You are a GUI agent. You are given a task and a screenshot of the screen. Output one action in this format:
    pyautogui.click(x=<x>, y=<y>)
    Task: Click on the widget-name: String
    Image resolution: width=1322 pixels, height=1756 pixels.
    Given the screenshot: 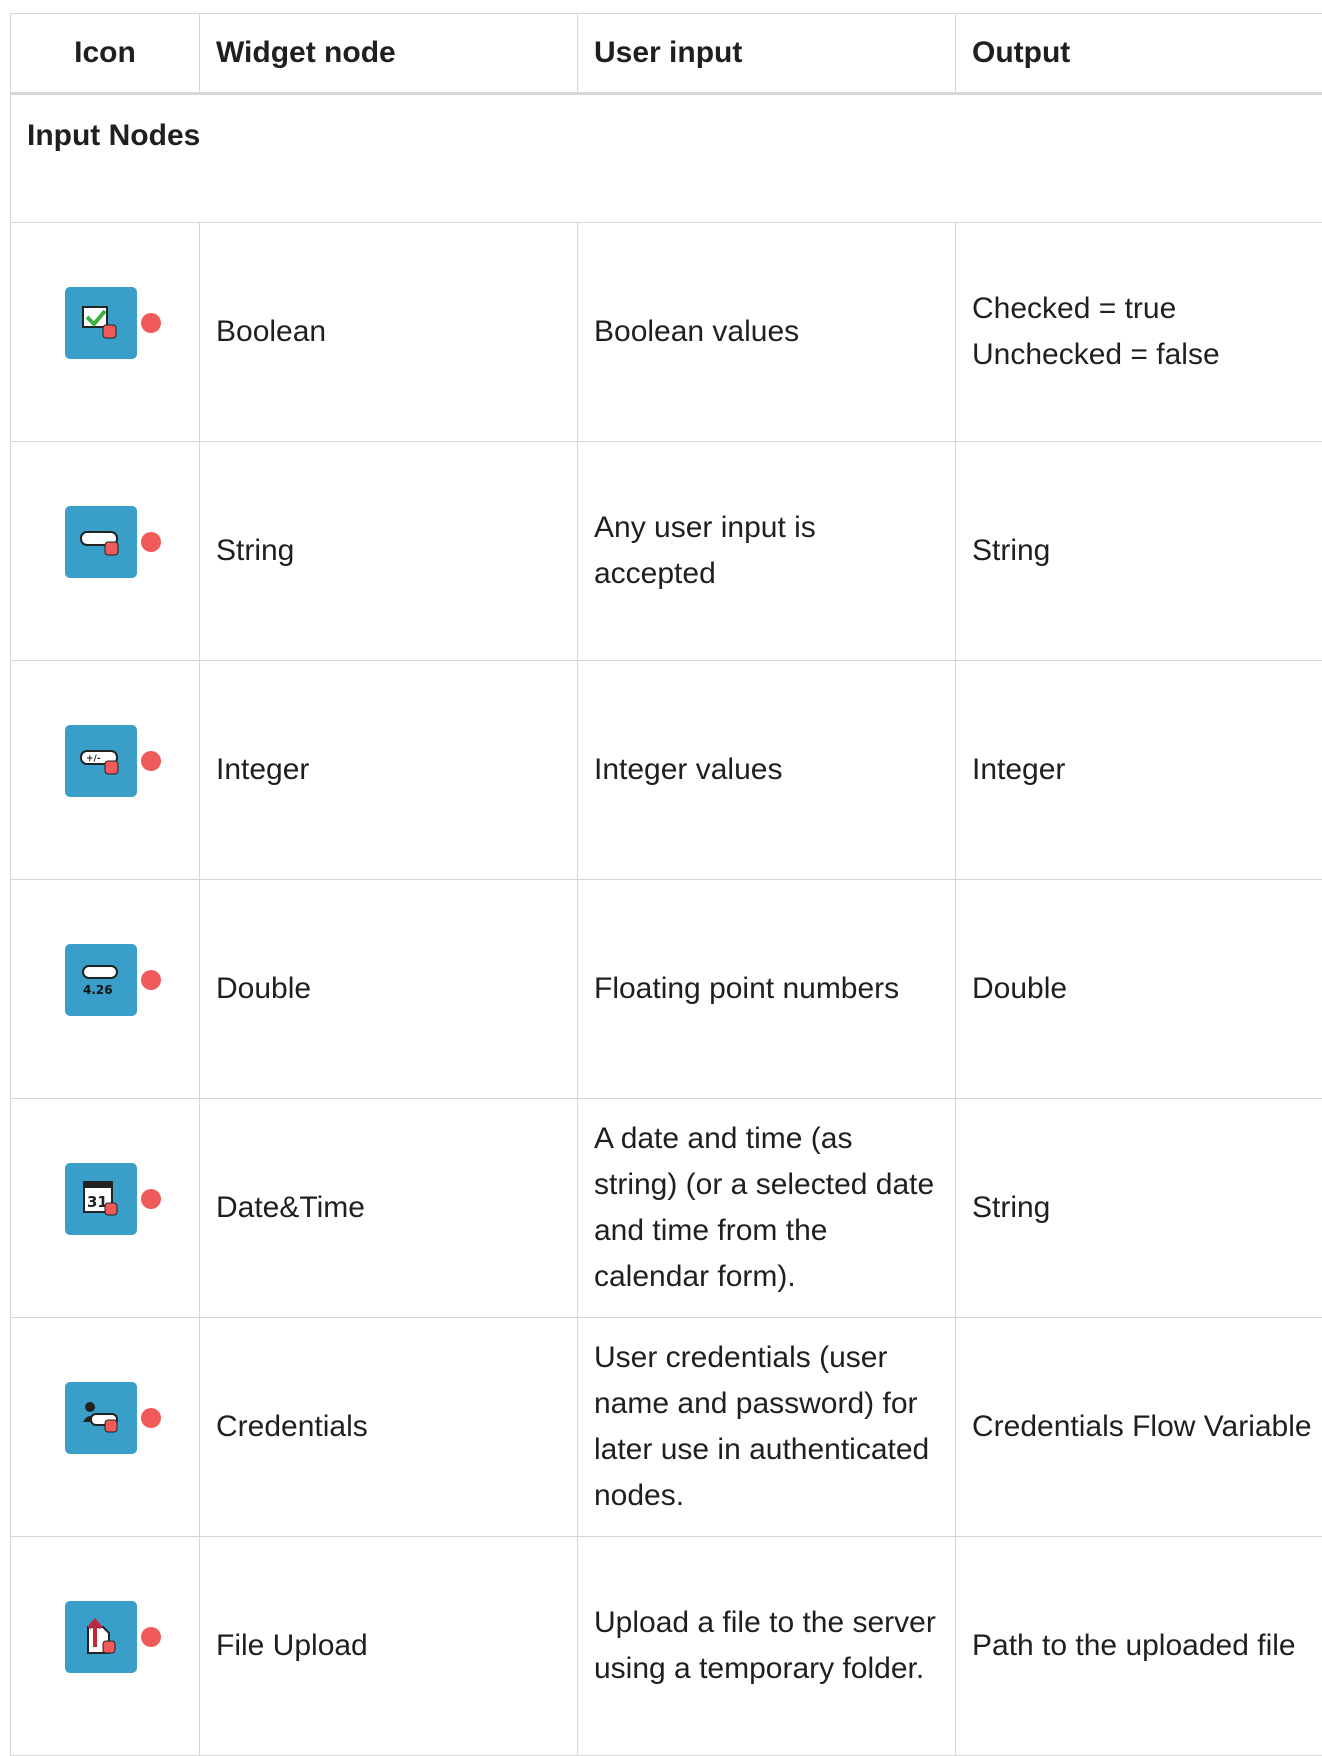 What is the action you would take?
    pyautogui.click(x=389, y=551)
    